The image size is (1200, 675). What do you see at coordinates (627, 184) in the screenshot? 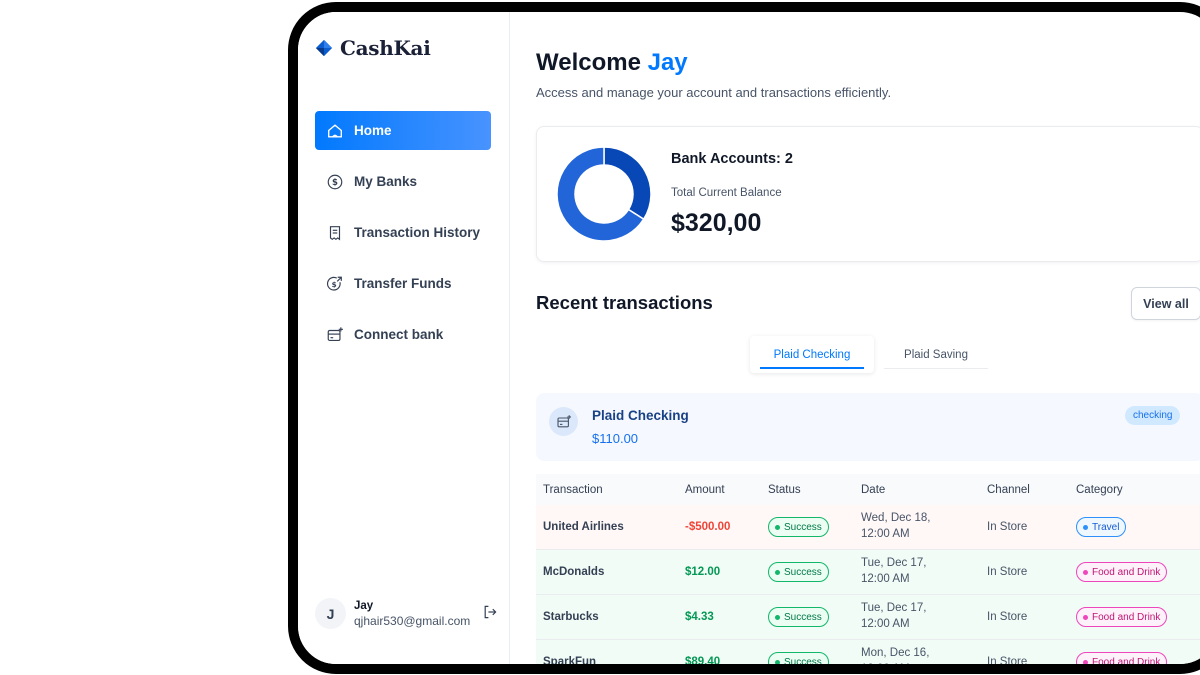
I see `donut-segment` at bounding box center [627, 184].